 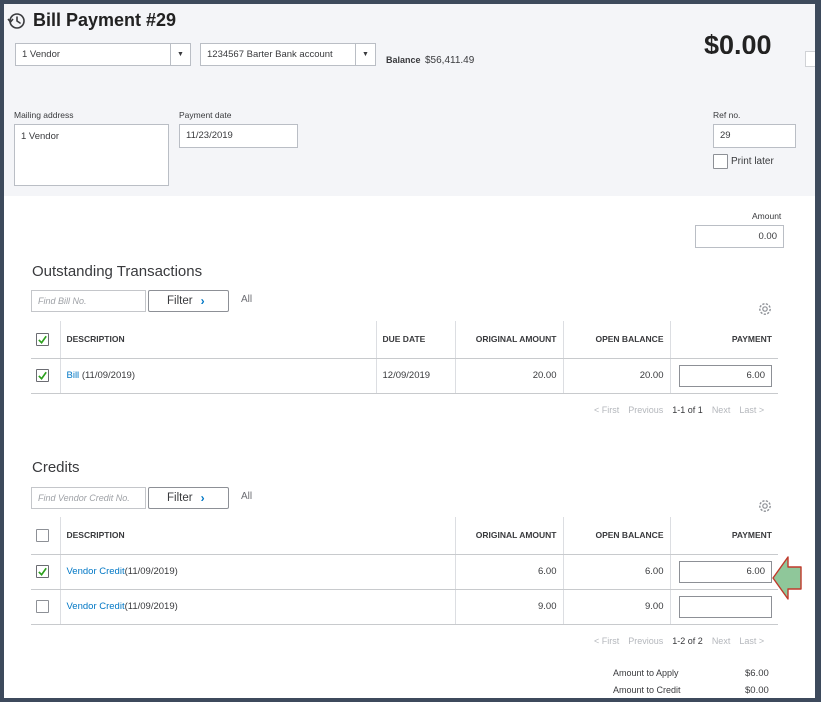 What do you see at coordinates (44, 115) in the screenshot?
I see `mailing-address-label: Mailing address` at bounding box center [44, 115].